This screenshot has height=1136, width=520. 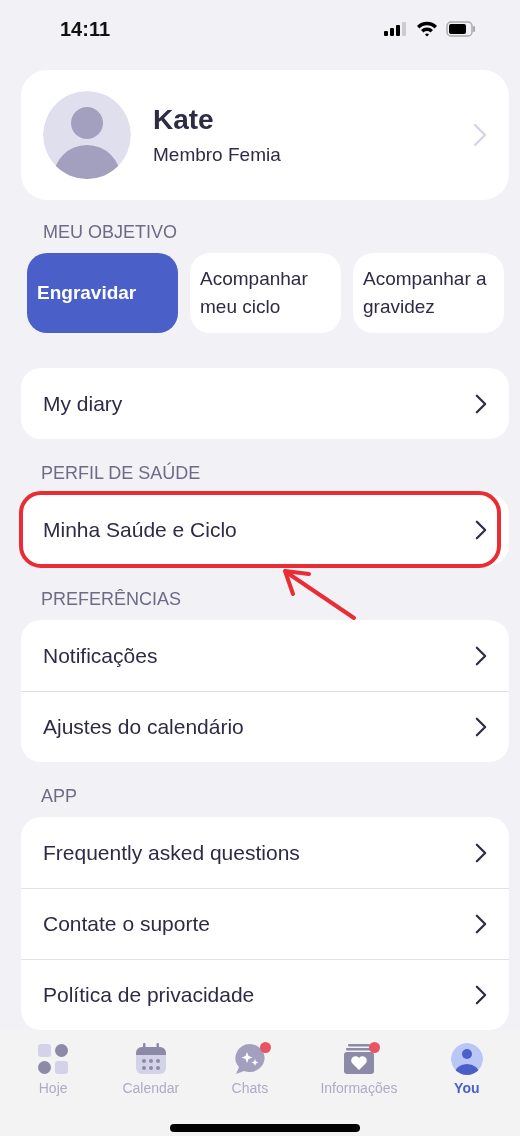 I want to click on section-heading: APP, so click(x=60, y=796).